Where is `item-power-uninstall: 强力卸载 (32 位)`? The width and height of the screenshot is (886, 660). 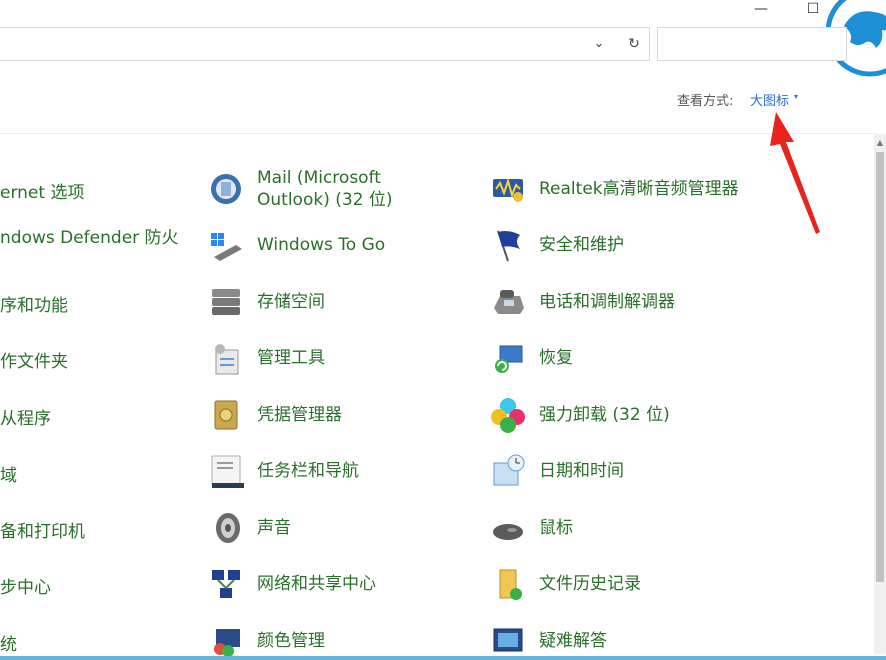
item-power-uninstall: 强力卸载 (32 位) is located at coordinates (579, 415).